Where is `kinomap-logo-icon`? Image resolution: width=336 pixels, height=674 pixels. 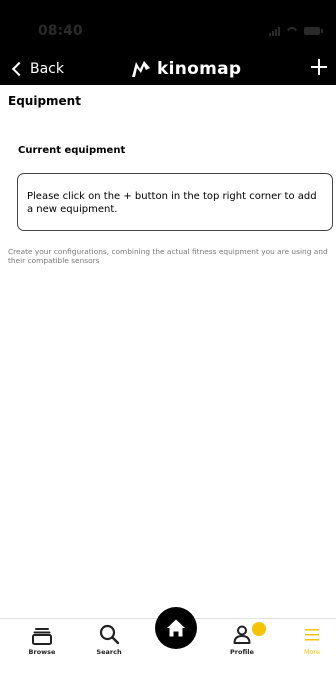
kinomap-logo-icon is located at coordinates (141, 68).